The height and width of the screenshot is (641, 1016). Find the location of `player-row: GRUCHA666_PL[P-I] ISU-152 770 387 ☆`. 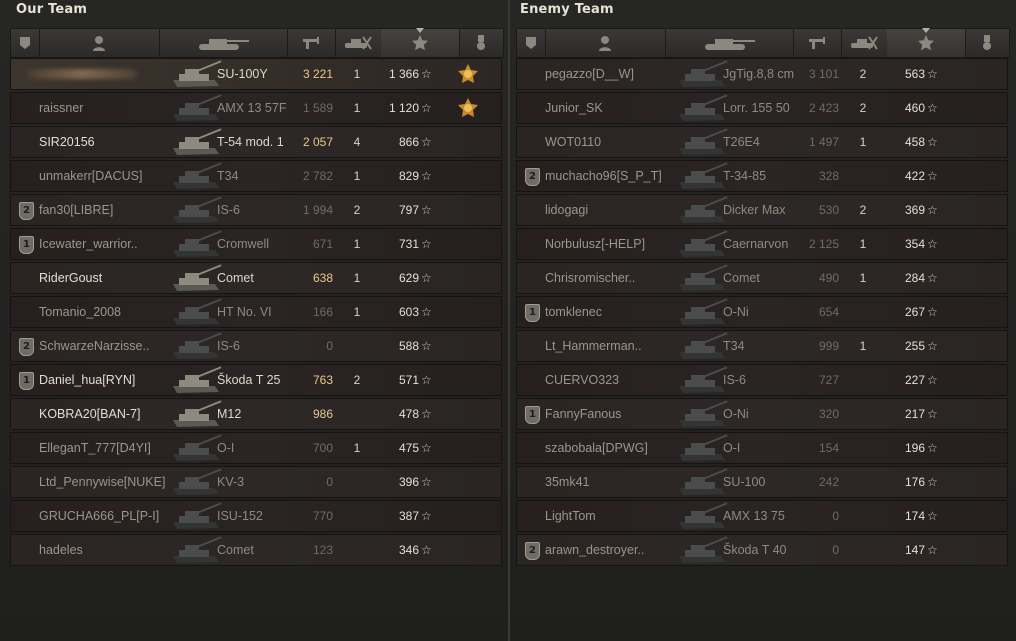

player-row: GRUCHA666_PL[P-I] ISU-152 770 387 ☆ is located at coordinates (256, 516).